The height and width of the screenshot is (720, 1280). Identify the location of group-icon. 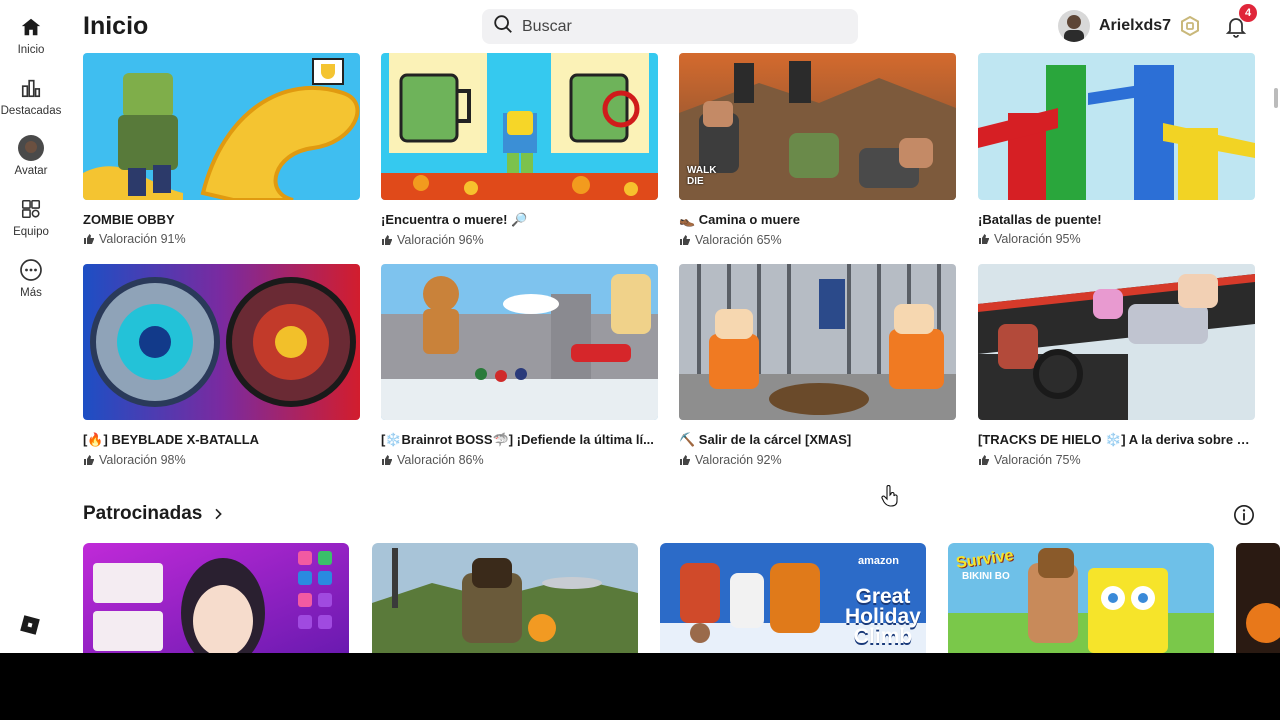
(31, 209).